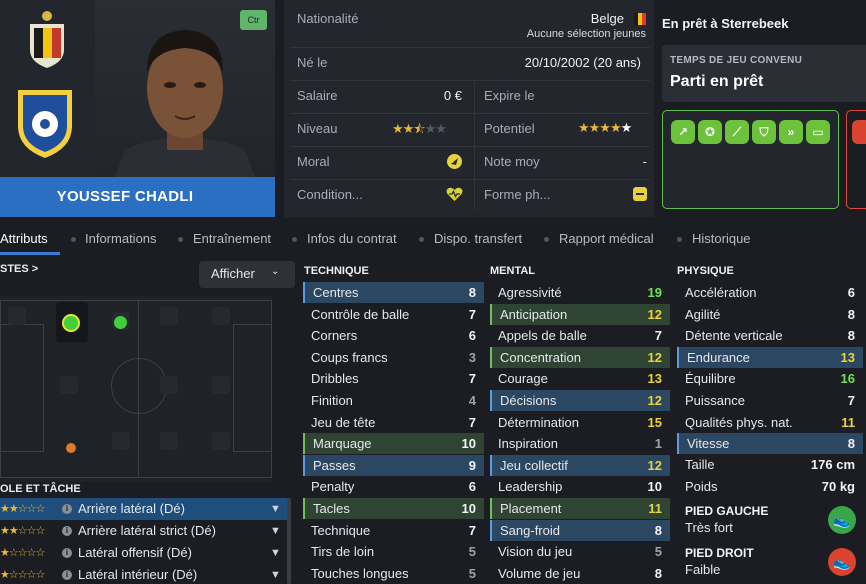  I want to click on attribute-row: Tacles 10, so click(393, 508).